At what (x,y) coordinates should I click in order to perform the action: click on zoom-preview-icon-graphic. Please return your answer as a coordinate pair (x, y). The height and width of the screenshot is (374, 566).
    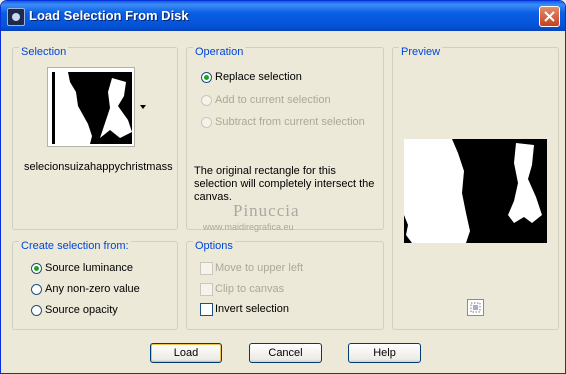
    Looking at the image, I should click on (475, 307).